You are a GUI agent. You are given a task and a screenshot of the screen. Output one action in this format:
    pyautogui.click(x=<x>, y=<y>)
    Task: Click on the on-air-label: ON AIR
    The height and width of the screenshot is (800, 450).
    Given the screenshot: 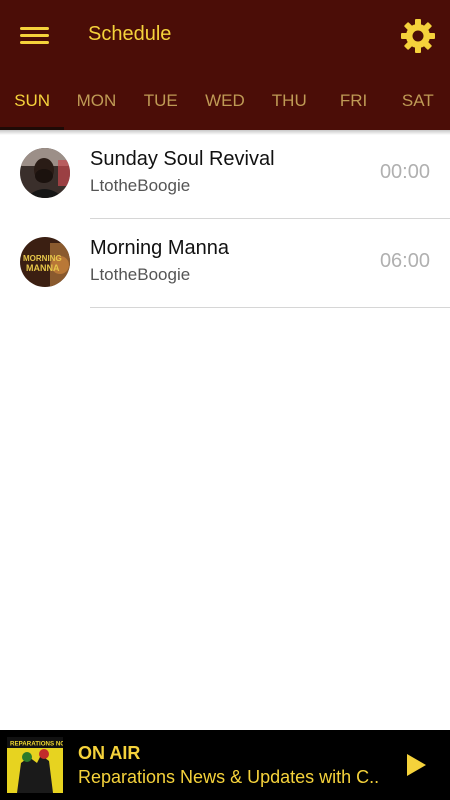 What is the action you would take?
    pyautogui.click(x=109, y=753)
    